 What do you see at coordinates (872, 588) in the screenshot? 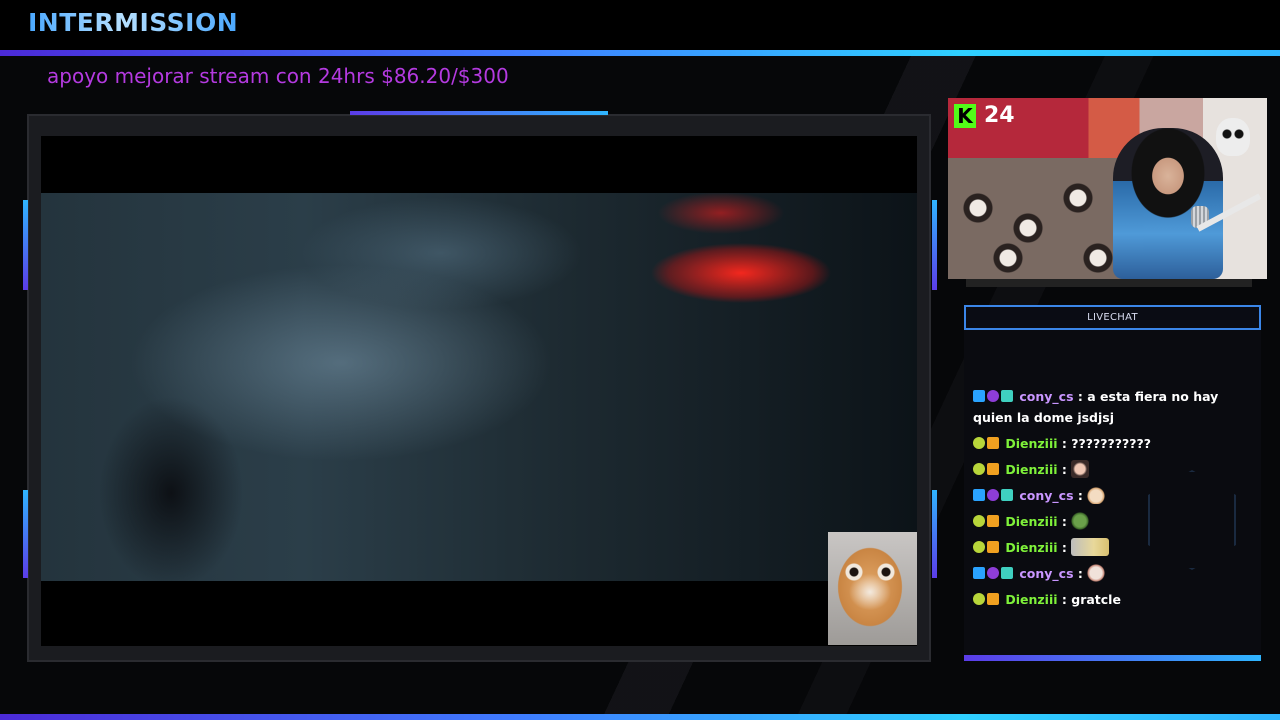
I see `cat-overlay-image` at bounding box center [872, 588].